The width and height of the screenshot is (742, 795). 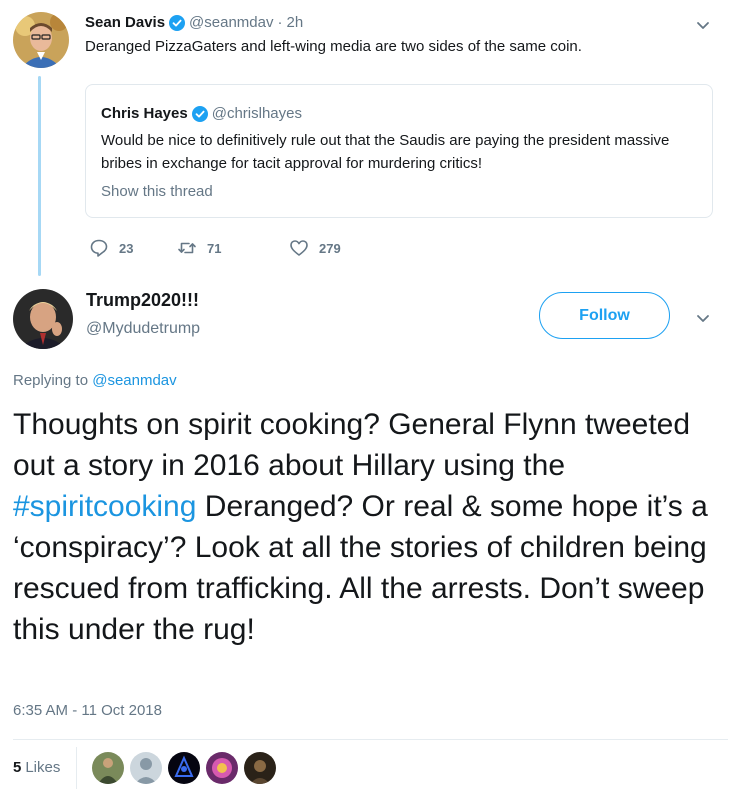 I want to click on parent-timestamp: 2h, so click(x=294, y=22).